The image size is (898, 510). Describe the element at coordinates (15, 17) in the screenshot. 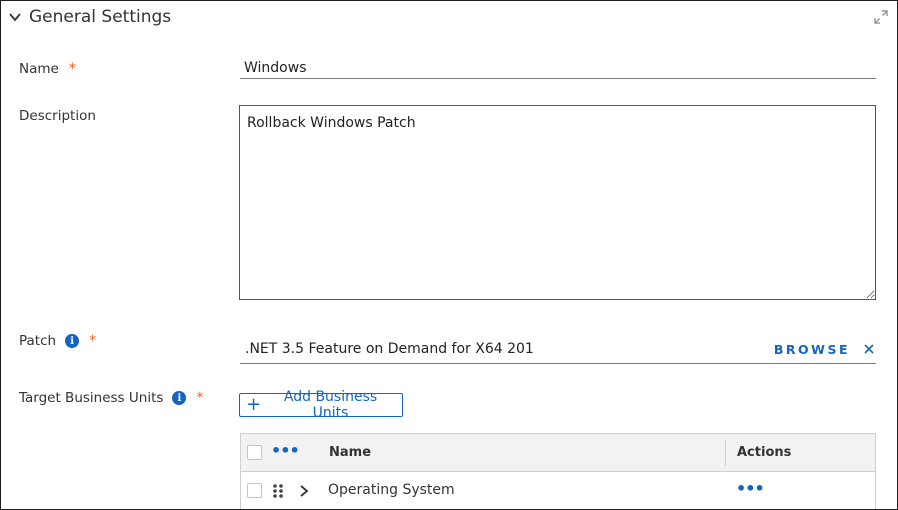

I see `chevron-down-icon` at that location.